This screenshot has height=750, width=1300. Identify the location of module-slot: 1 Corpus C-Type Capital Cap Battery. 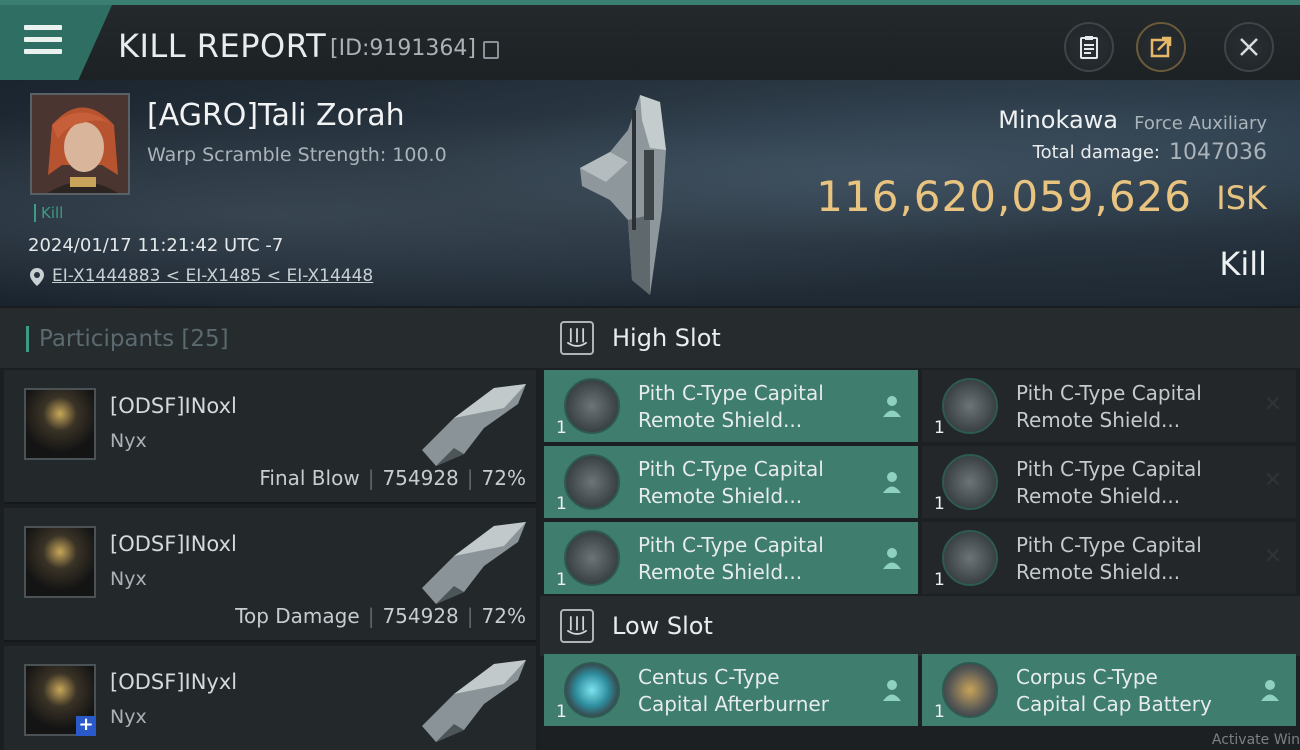
(1109, 690).